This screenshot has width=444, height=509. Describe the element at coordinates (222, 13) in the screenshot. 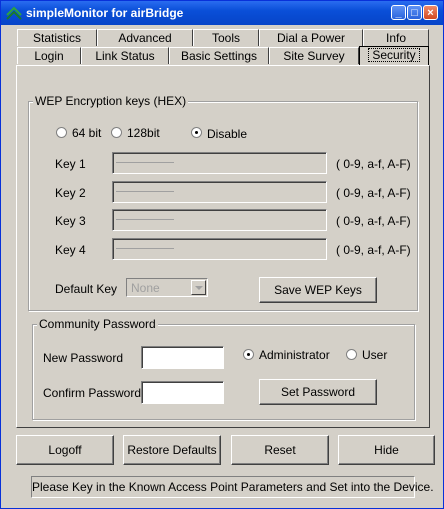

I see `title-bar: simpleMonitor for airBridge _ □ ×` at that location.